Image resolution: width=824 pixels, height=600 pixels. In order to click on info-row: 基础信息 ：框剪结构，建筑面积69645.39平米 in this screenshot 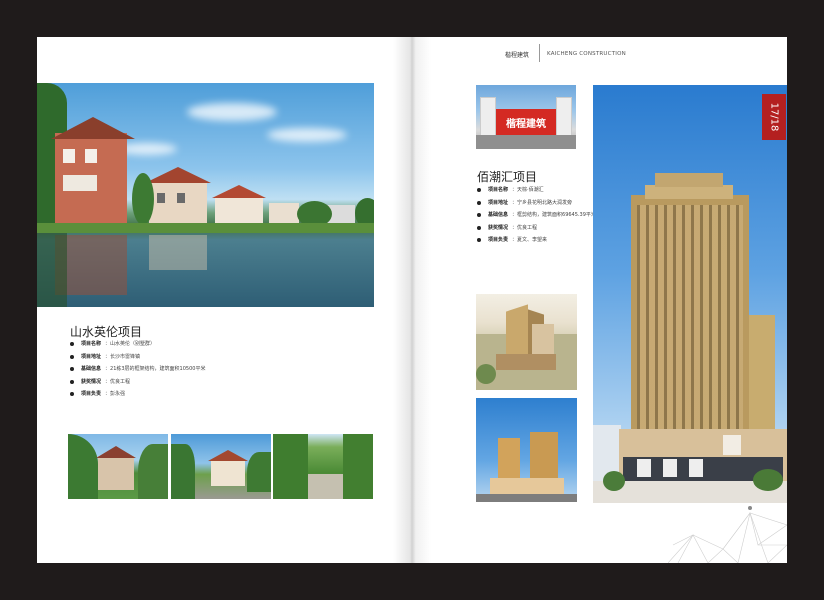, I will do `click(536, 215)`.